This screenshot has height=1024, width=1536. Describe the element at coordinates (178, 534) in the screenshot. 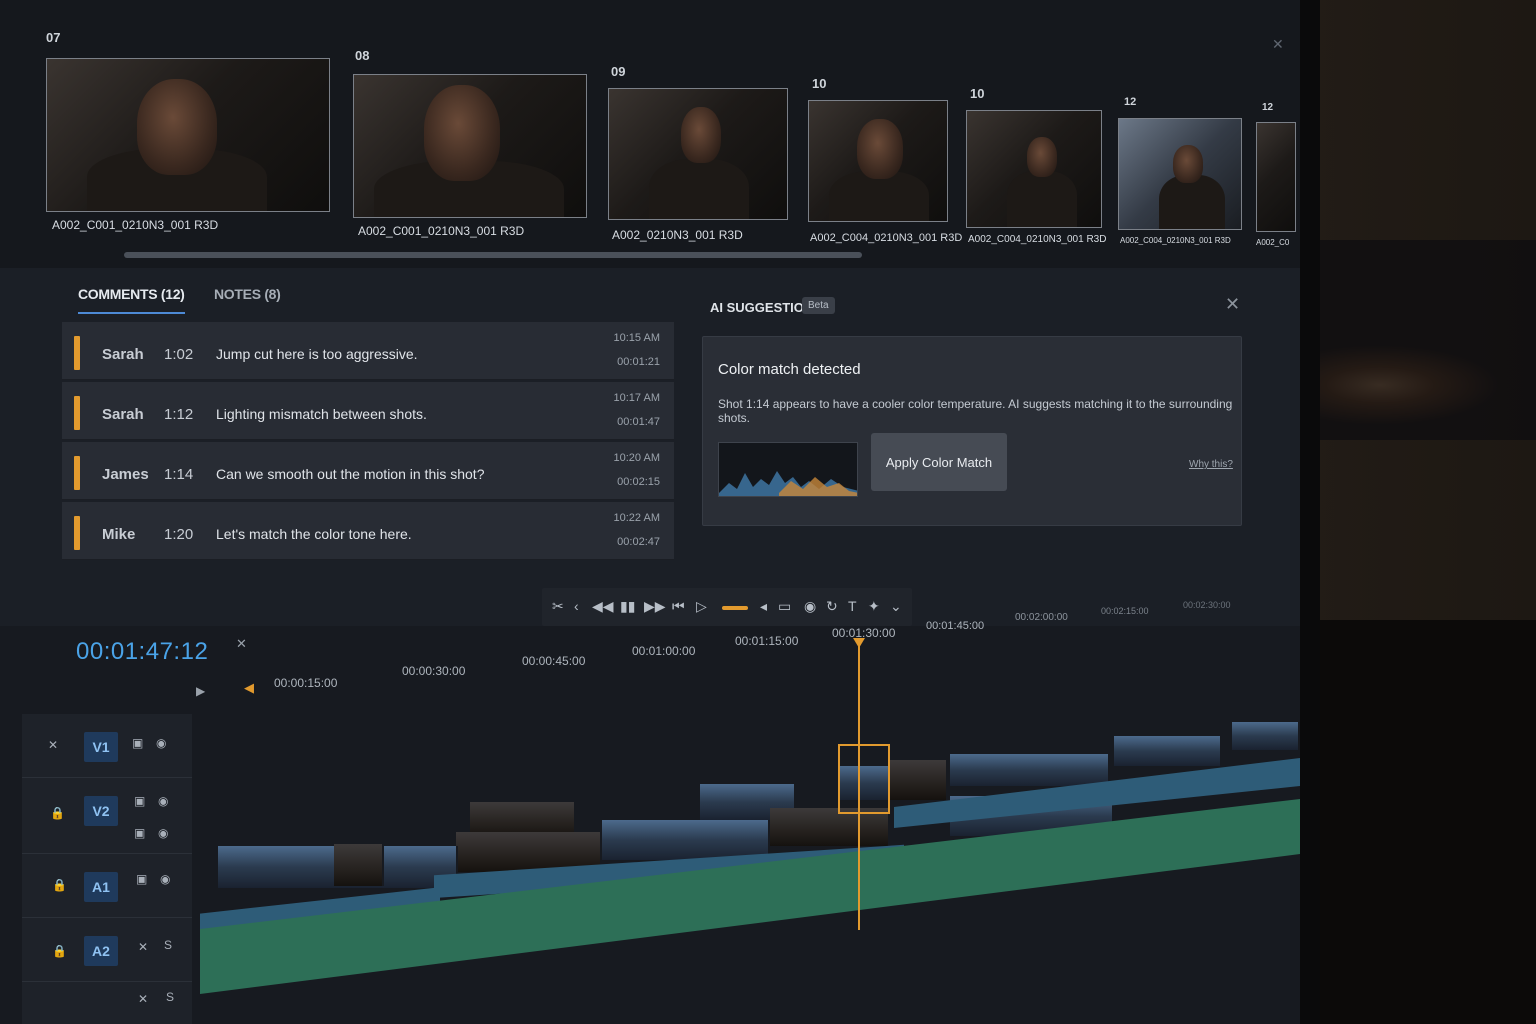

I see `comment-timecode: 1:20` at that location.